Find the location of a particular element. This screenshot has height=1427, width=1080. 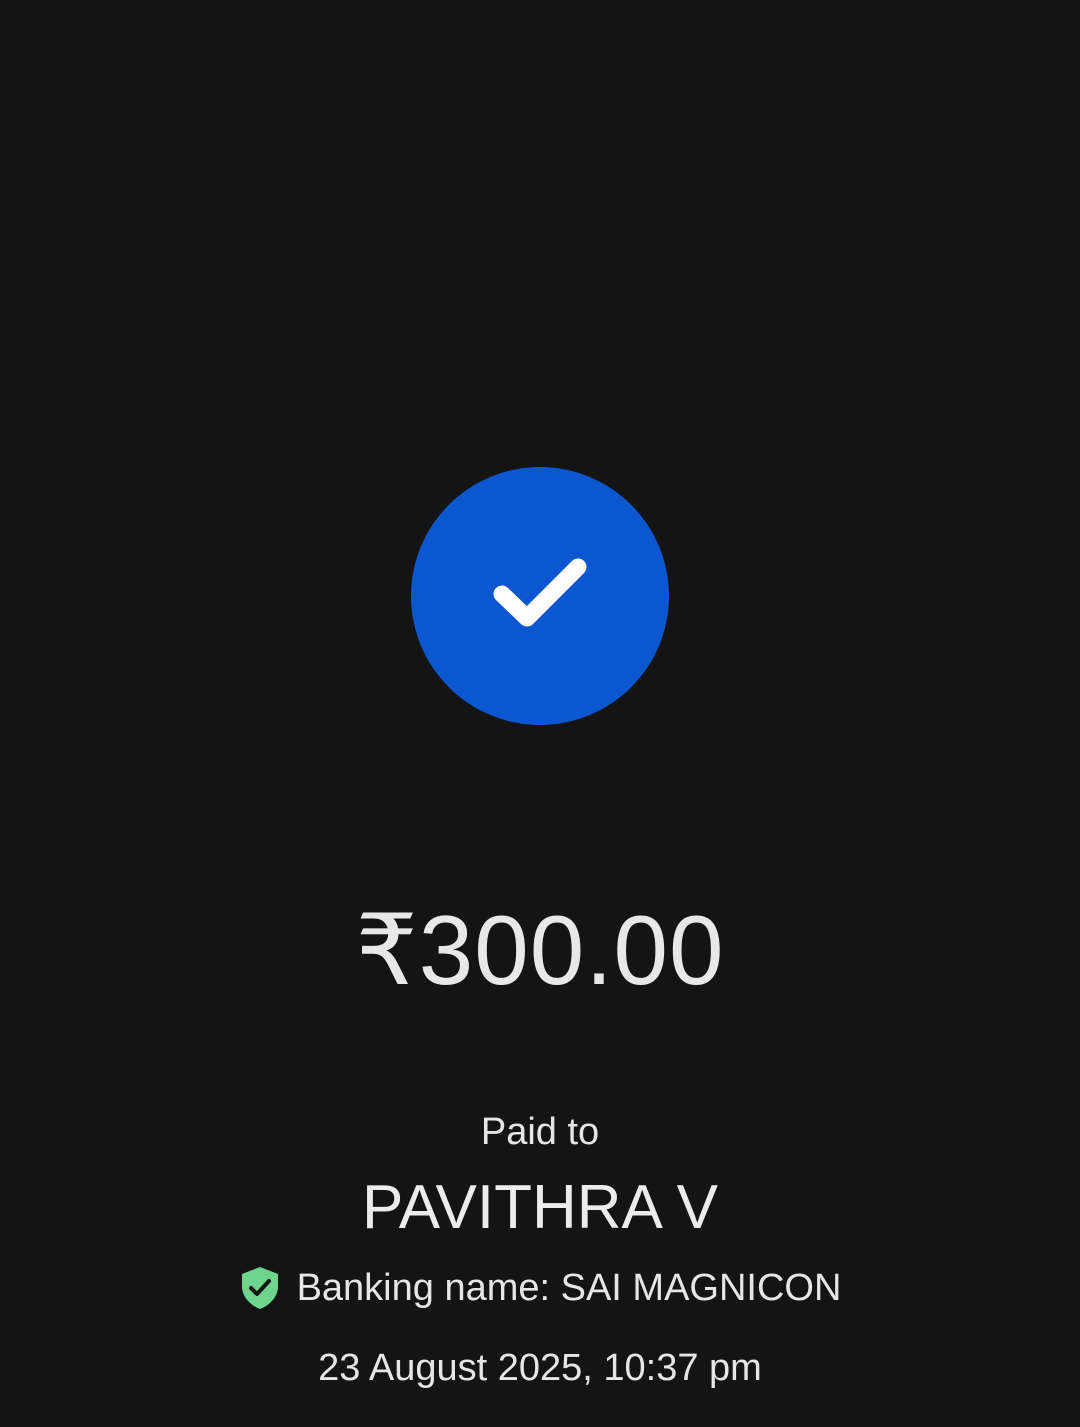

banking-name-text: Banking name: SAI MAGNICON is located at coordinates (569, 1288).